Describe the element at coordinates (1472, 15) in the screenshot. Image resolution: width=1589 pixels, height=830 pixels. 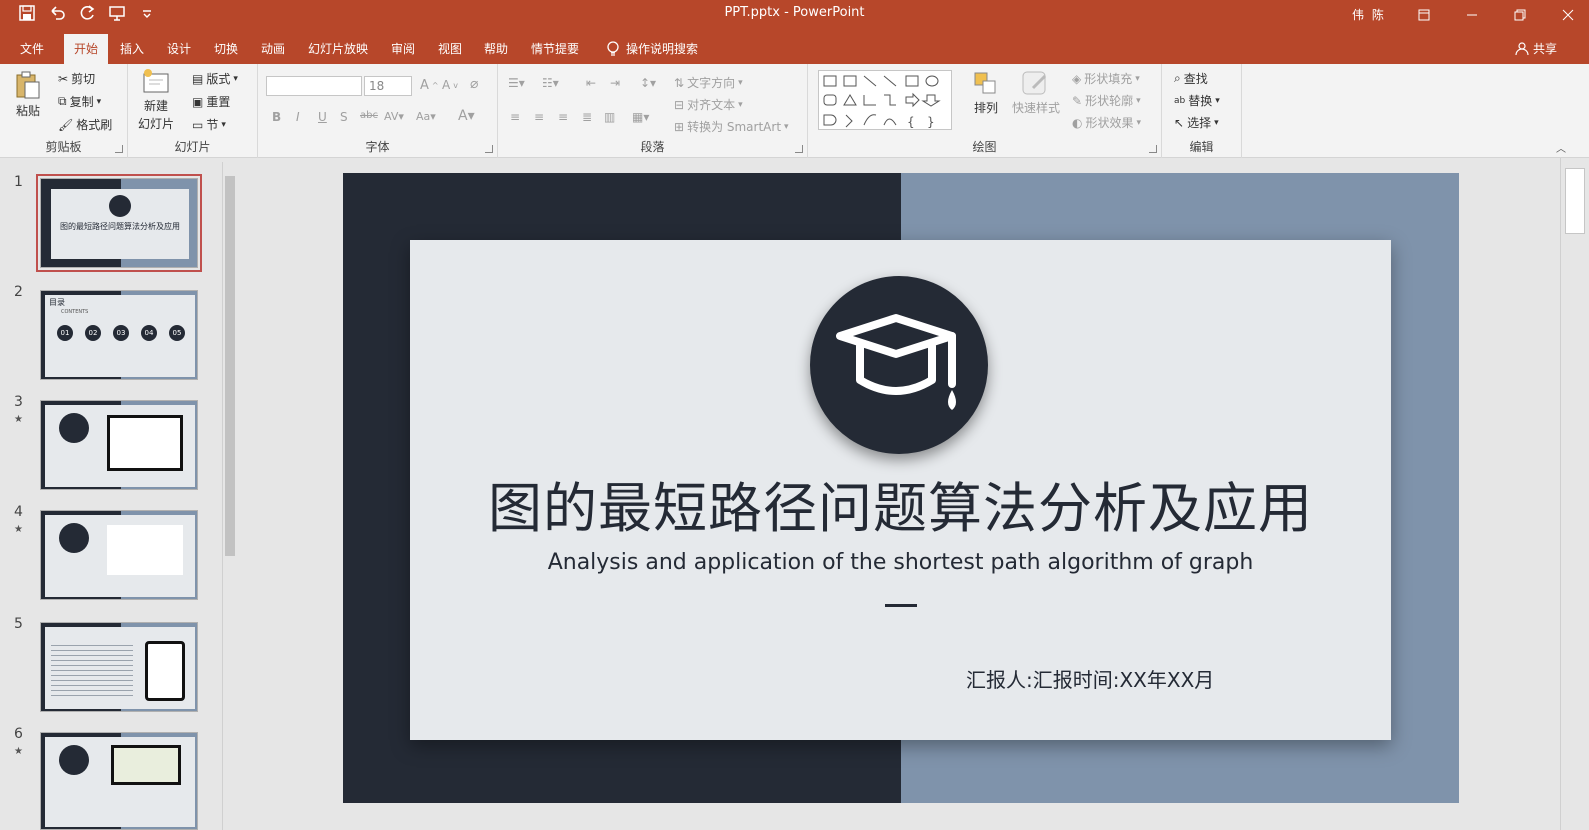
I see `minimize-button` at that location.